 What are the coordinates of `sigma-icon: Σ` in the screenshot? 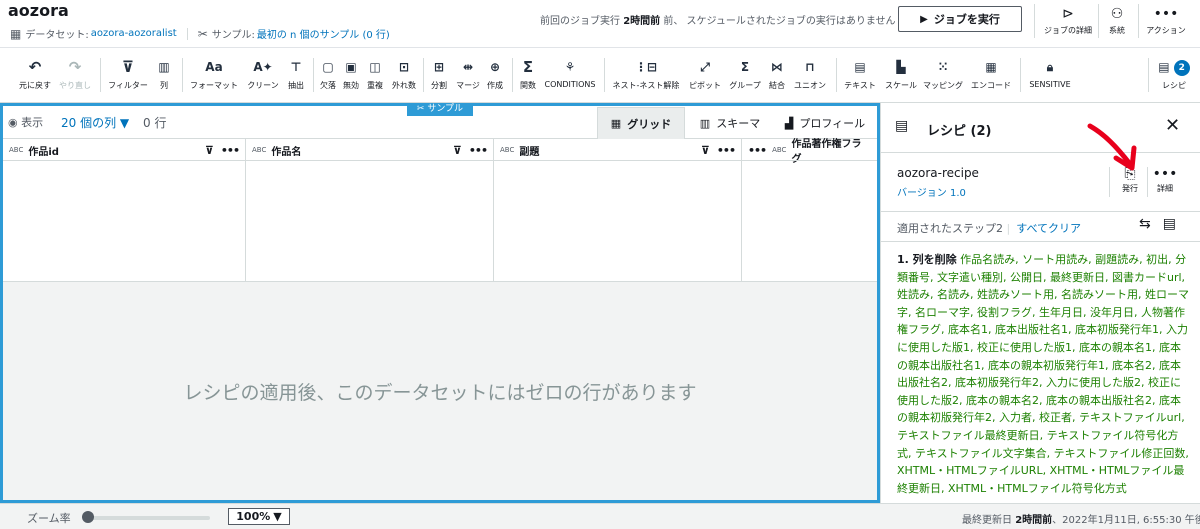 It's located at (528, 67).